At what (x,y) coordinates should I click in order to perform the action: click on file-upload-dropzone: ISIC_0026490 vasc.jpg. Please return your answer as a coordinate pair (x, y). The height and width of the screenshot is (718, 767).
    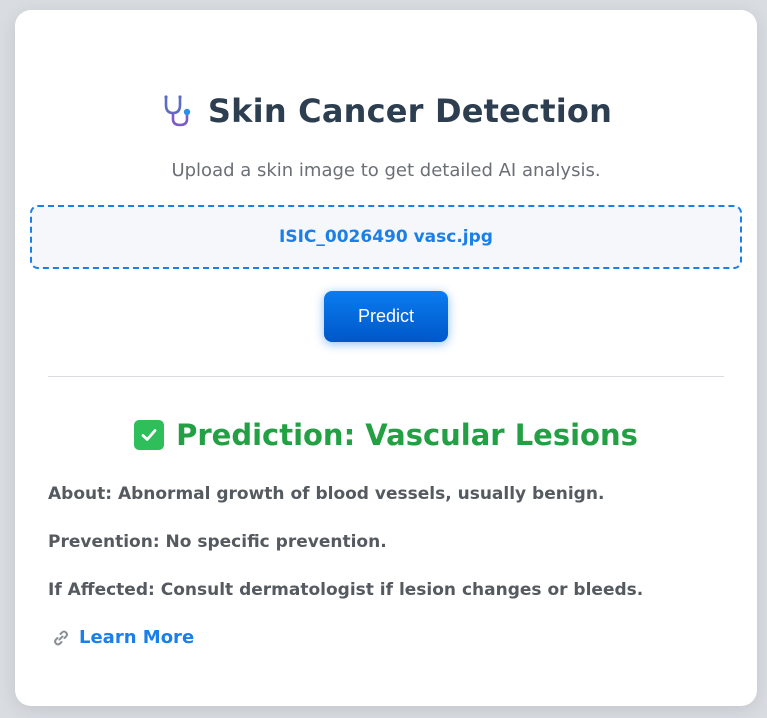
    Looking at the image, I should click on (386, 237).